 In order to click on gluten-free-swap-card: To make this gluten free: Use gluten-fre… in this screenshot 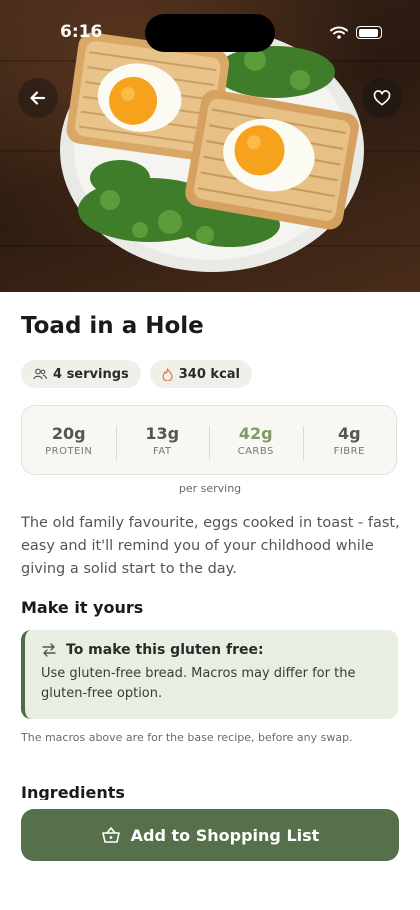, I will do `click(209, 674)`.